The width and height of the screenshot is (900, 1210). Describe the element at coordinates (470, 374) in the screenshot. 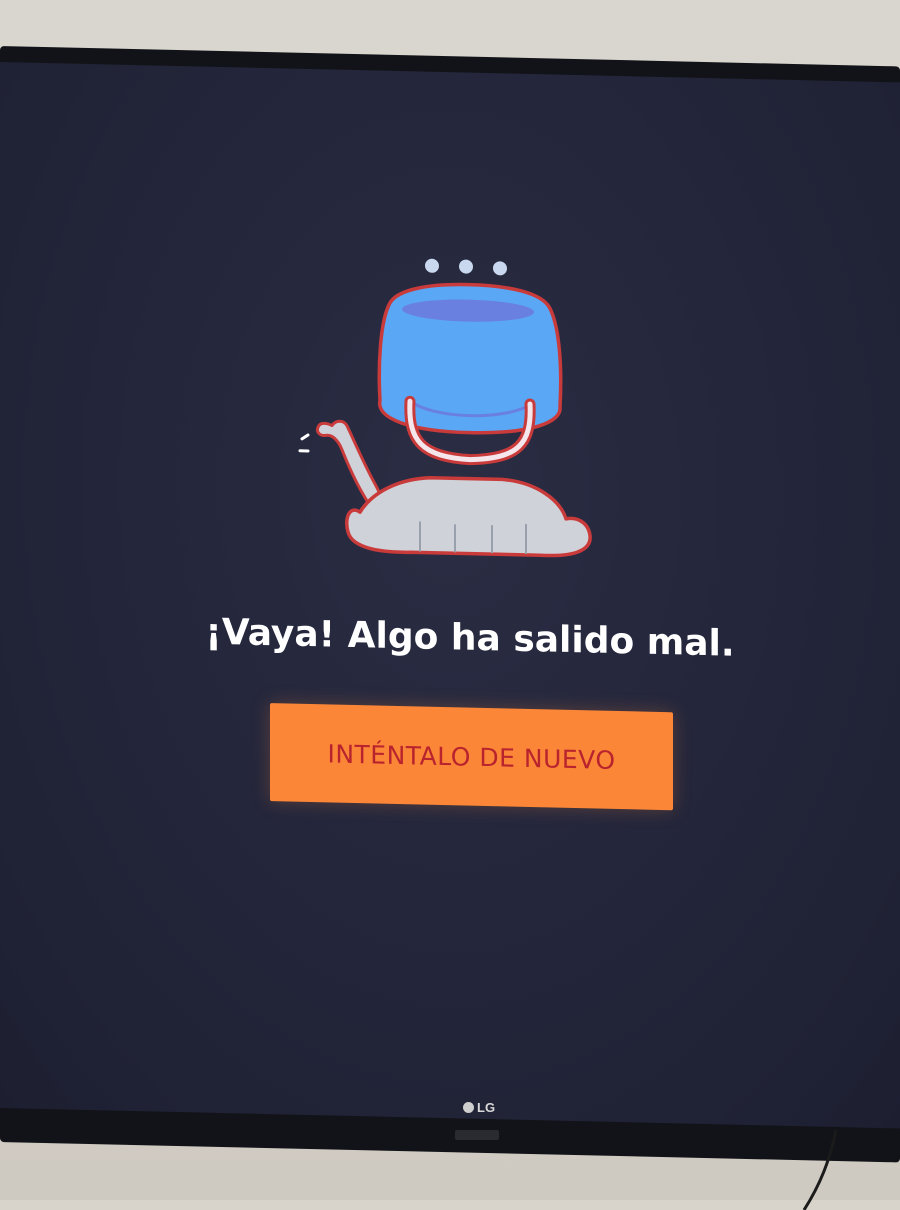

I see `bucket-icon` at that location.